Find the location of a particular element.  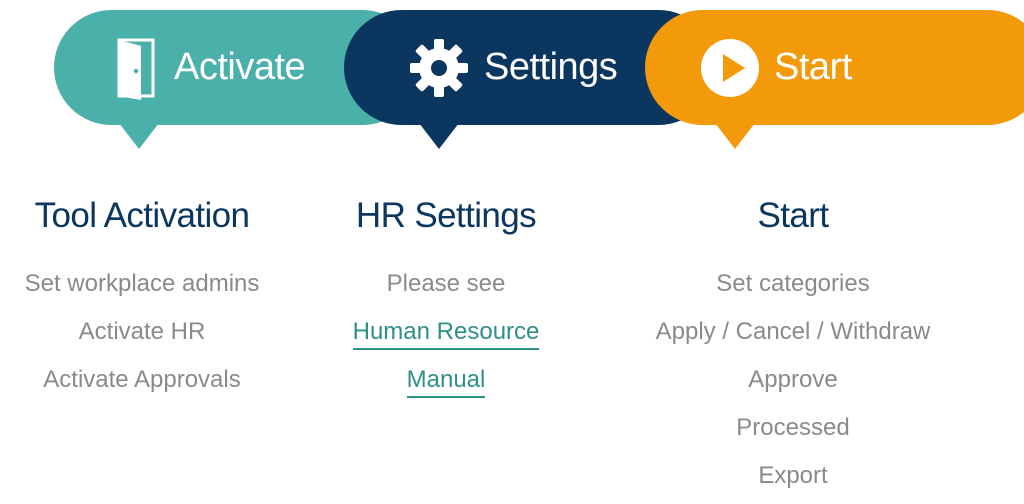

start-title: Start is located at coordinates (793, 215).